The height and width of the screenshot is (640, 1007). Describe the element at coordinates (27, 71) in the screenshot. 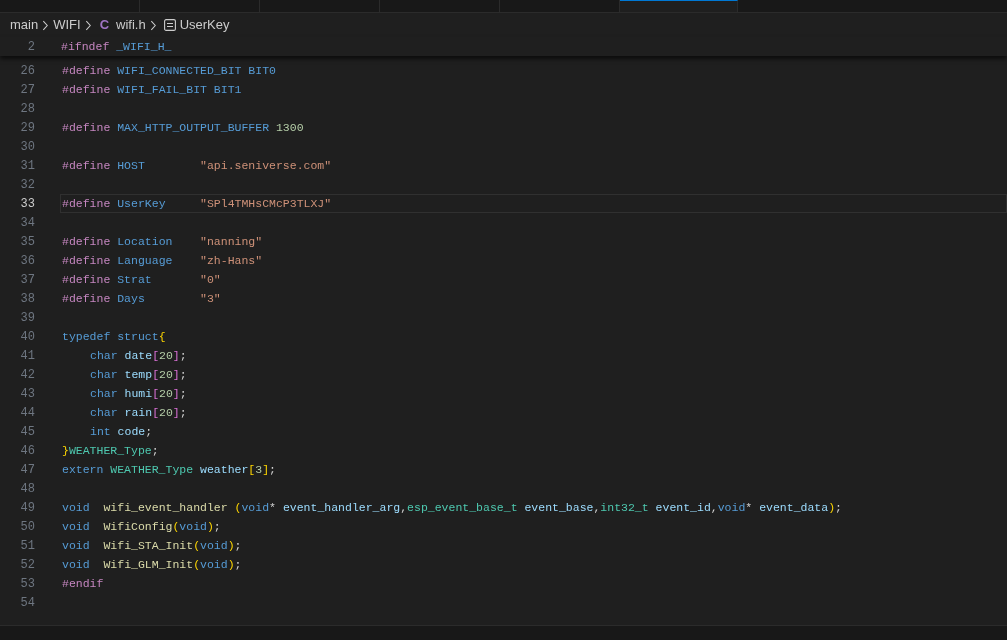

I see `line-number: 26` at that location.